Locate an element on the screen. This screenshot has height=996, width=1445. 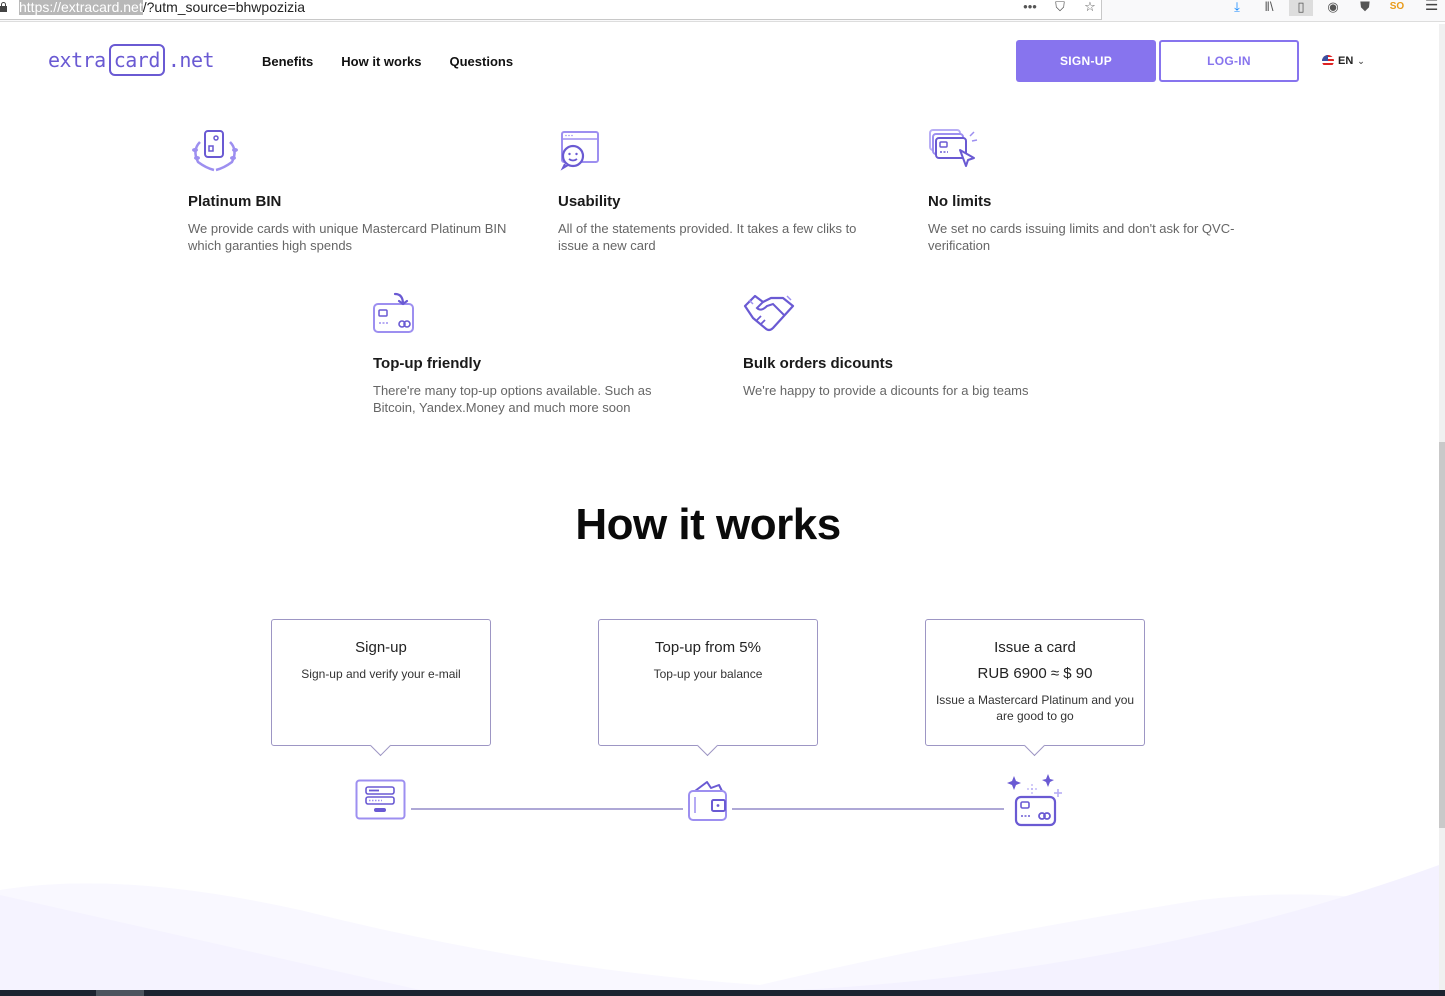
account-icon: ◉ is located at coordinates (1333, 8).